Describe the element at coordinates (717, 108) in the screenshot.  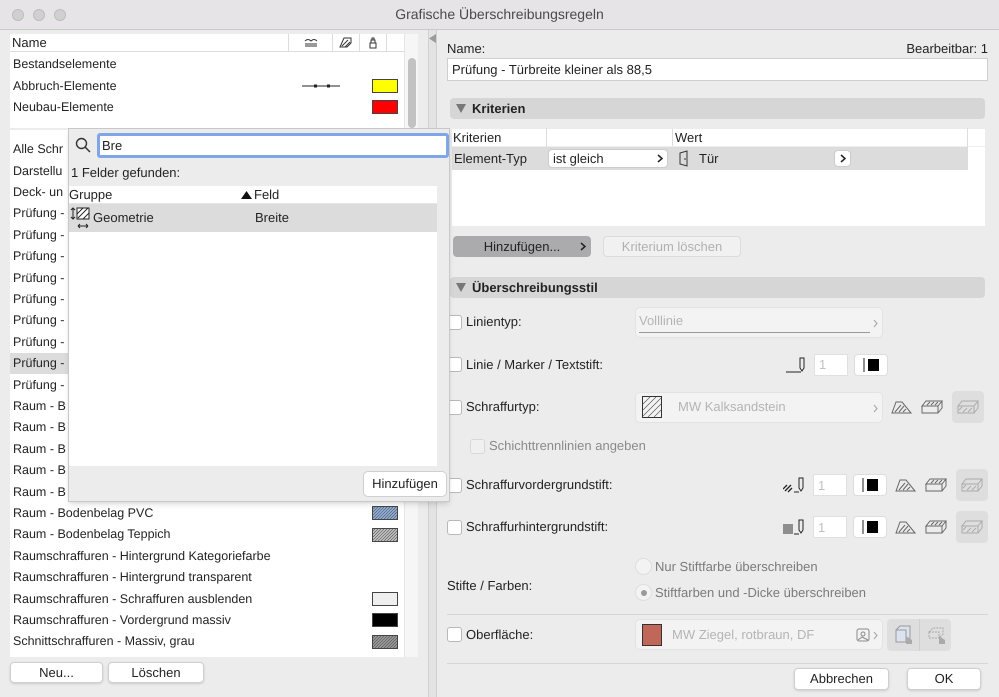
I see `section-header: Kriterien` at that location.